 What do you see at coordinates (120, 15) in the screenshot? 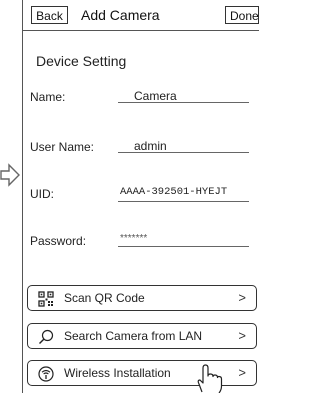
I see `page-title: Add Camera` at bounding box center [120, 15].